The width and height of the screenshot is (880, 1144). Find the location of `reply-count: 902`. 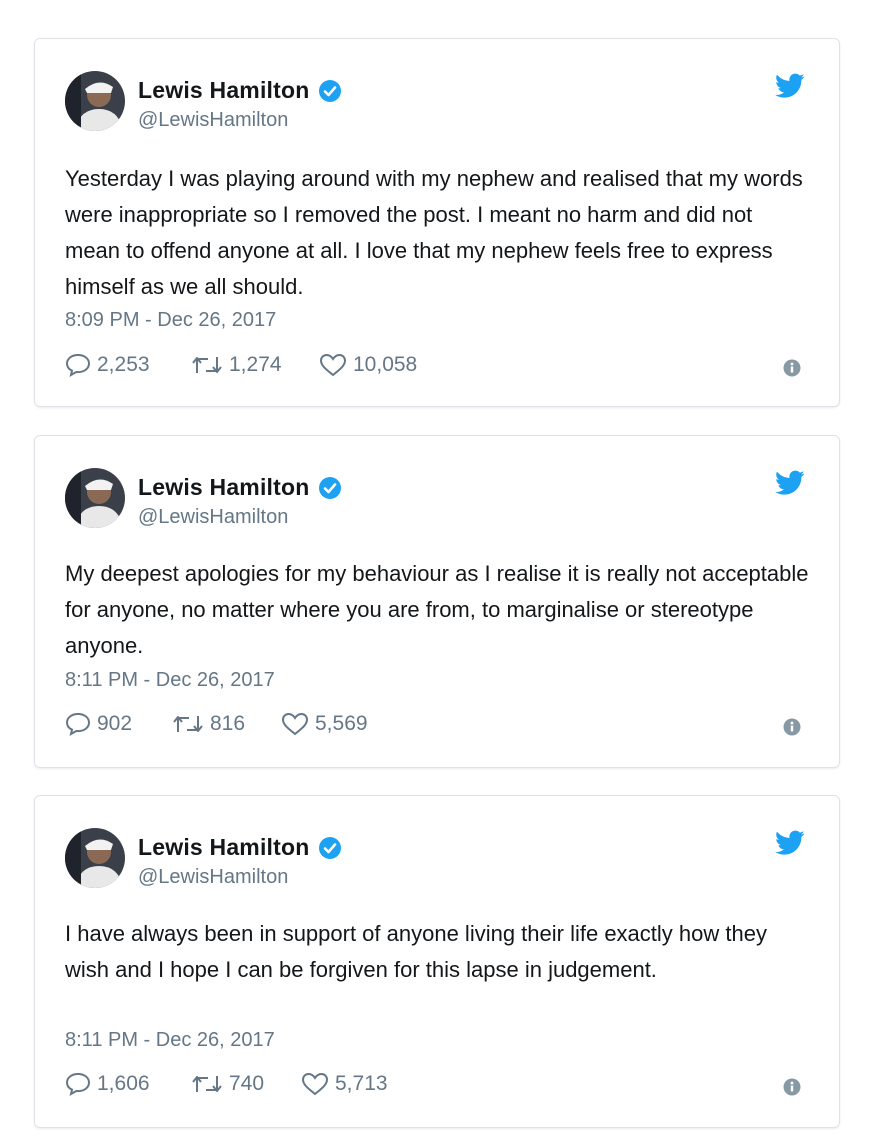

reply-count: 902 is located at coordinates (115, 723).